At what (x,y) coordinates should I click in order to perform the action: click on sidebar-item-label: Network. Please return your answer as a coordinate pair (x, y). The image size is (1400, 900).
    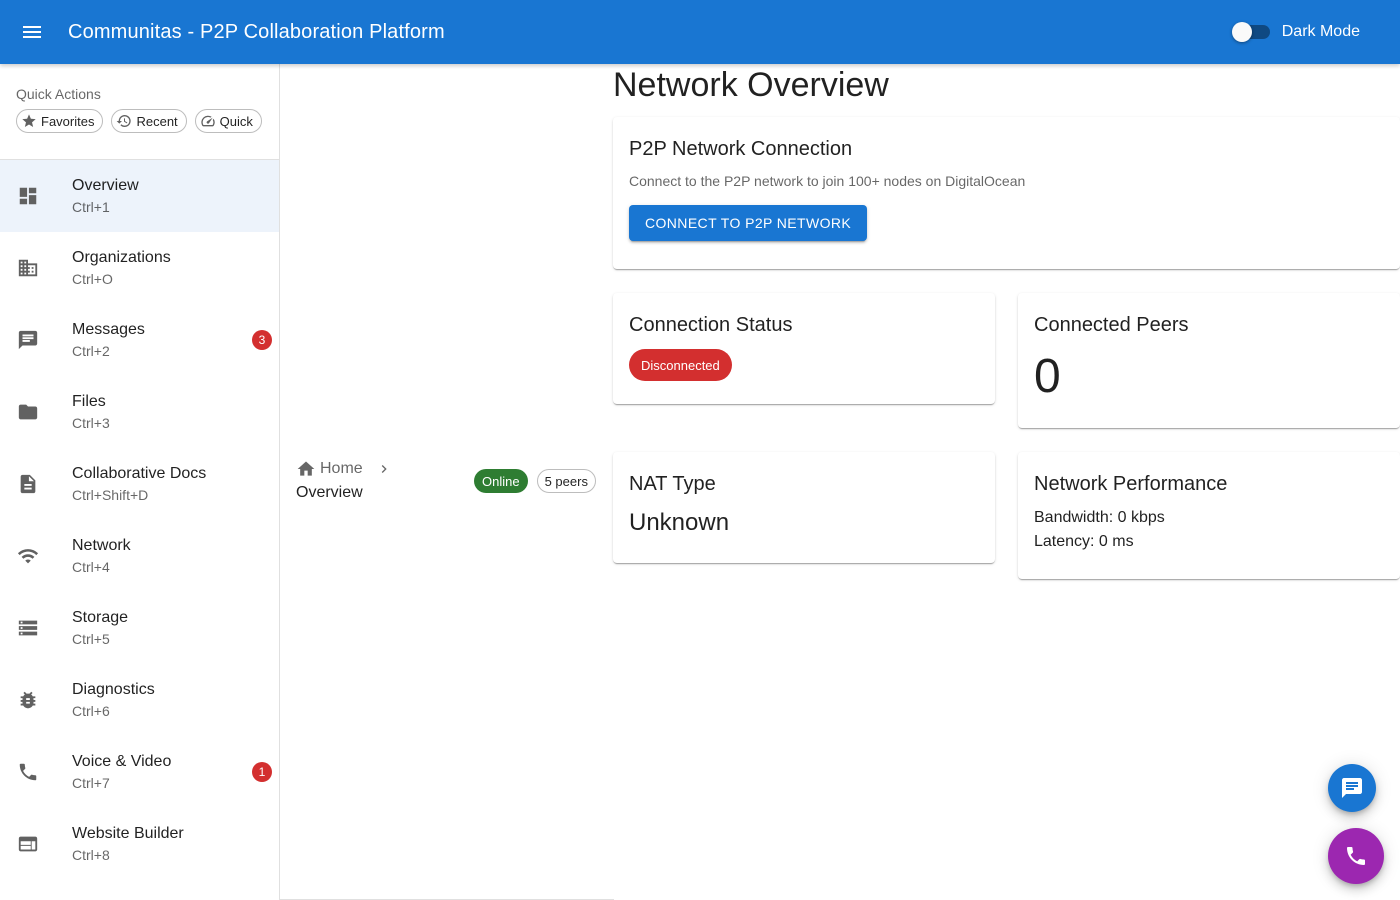
    Looking at the image, I should click on (101, 545).